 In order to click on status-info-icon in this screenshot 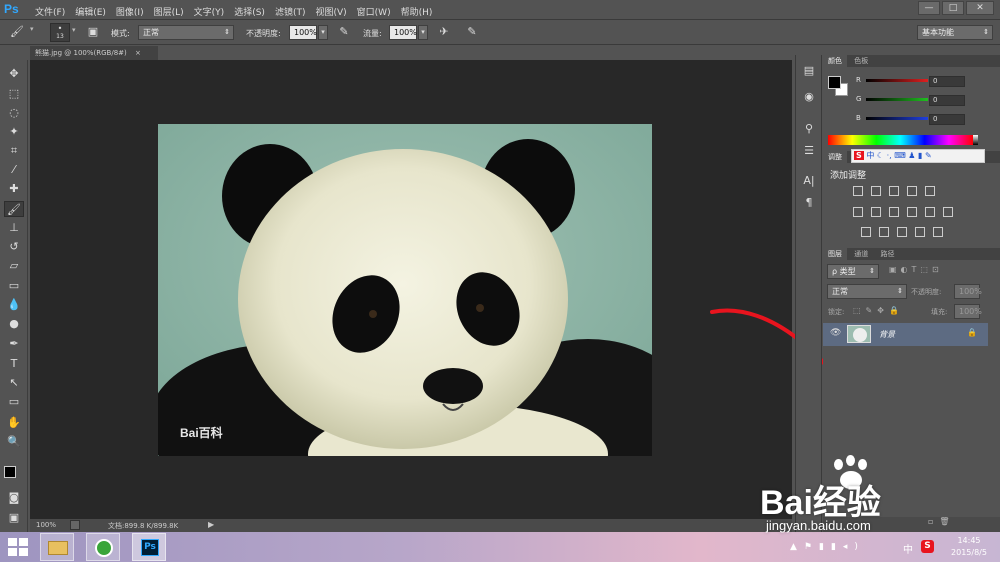, I will do `click(75, 525)`.